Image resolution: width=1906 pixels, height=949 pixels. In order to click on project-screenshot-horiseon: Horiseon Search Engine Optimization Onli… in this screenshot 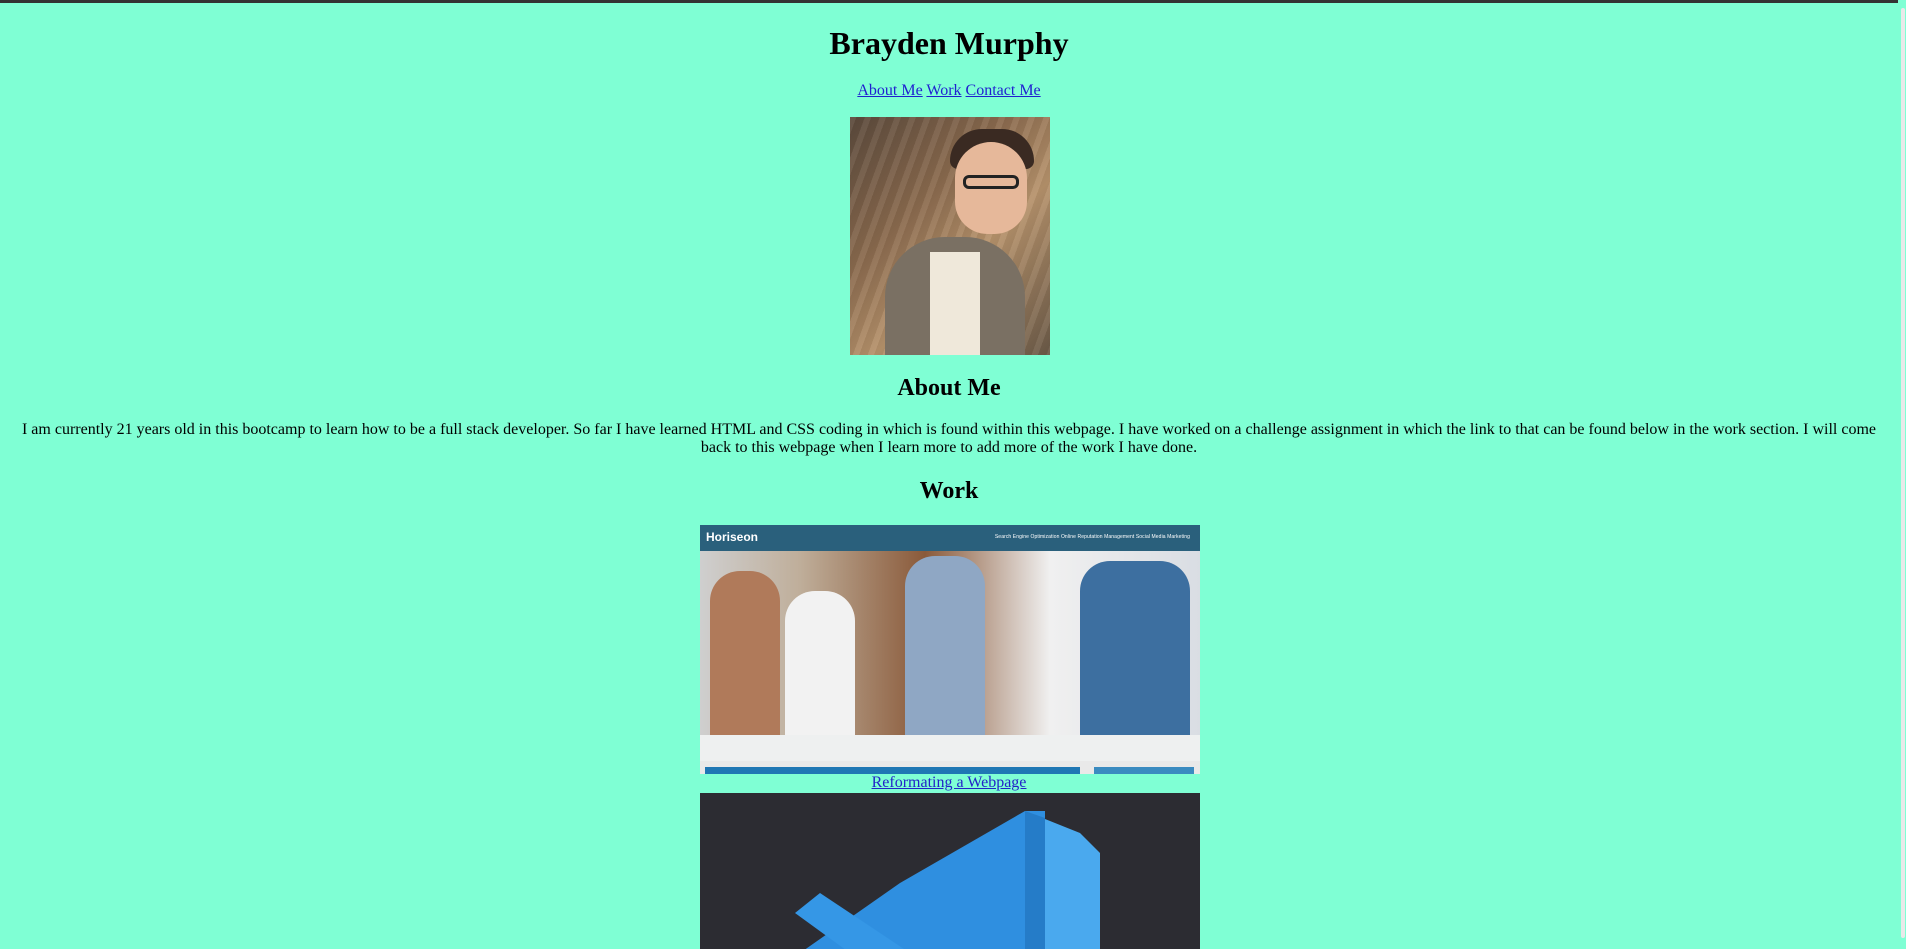, I will do `click(950, 649)`.